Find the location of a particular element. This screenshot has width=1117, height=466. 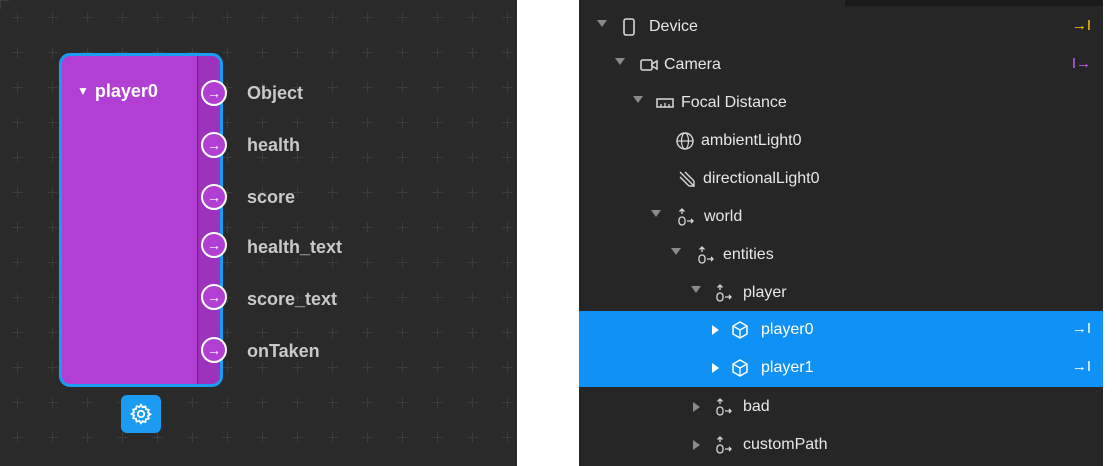

tree-row-custompath: customPath is located at coordinates (841, 445).